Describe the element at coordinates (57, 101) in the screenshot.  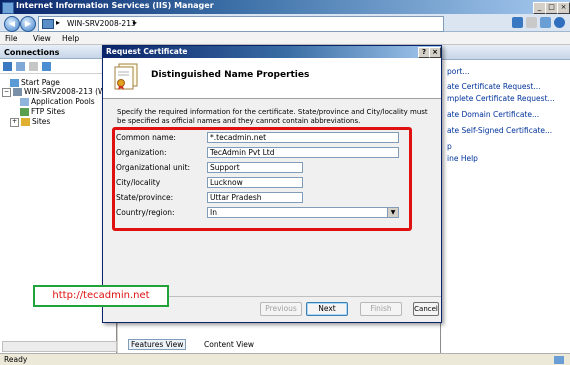
I see `tree-item-application-pools: Application Pools` at that location.